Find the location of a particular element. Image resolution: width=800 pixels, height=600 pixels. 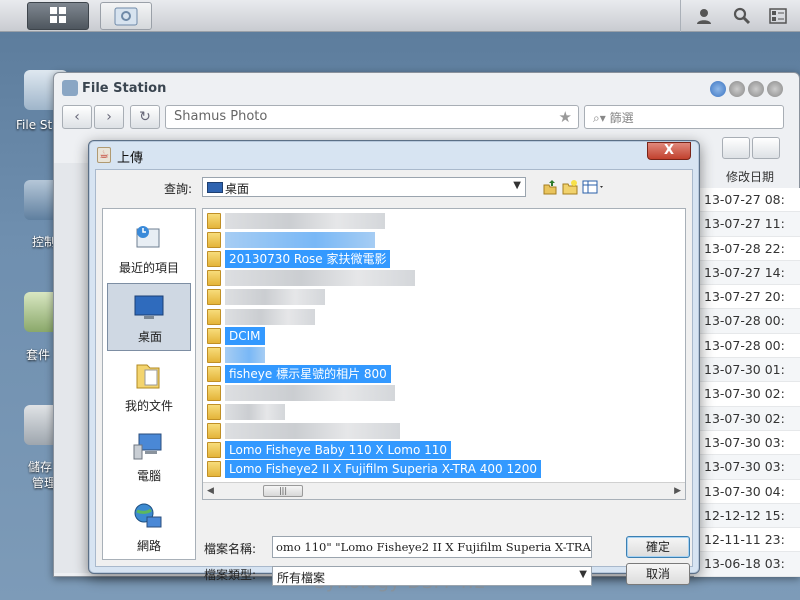

view-menu-icon is located at coordinates (594, 187).